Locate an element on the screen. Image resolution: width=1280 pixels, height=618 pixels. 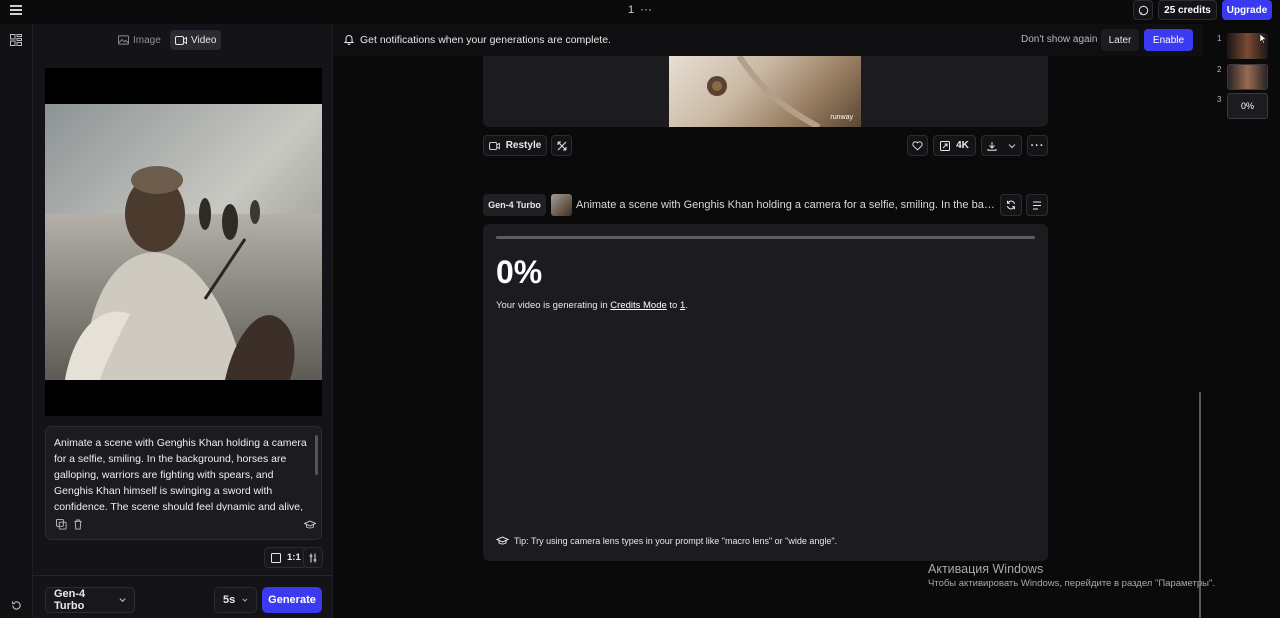
output-thumbnails: 1 2 3 0% is located at coordinates (1239, 321).